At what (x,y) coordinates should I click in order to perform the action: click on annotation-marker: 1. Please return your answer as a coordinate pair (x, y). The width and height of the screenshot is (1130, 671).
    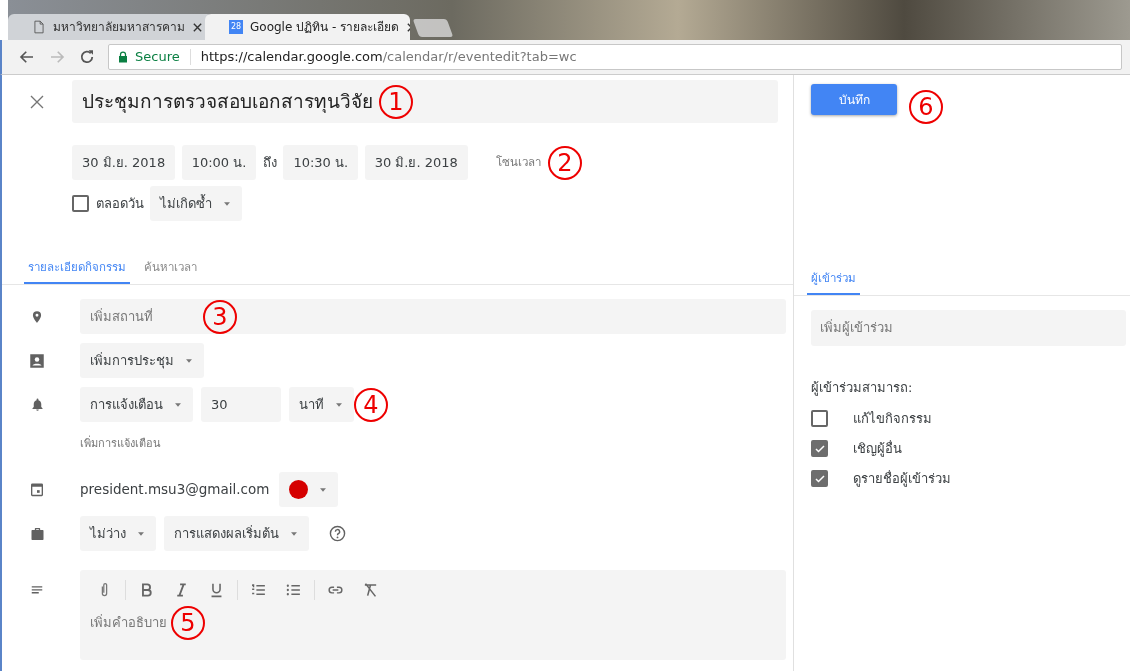
    Looking at the image, I should click on (396, 101).